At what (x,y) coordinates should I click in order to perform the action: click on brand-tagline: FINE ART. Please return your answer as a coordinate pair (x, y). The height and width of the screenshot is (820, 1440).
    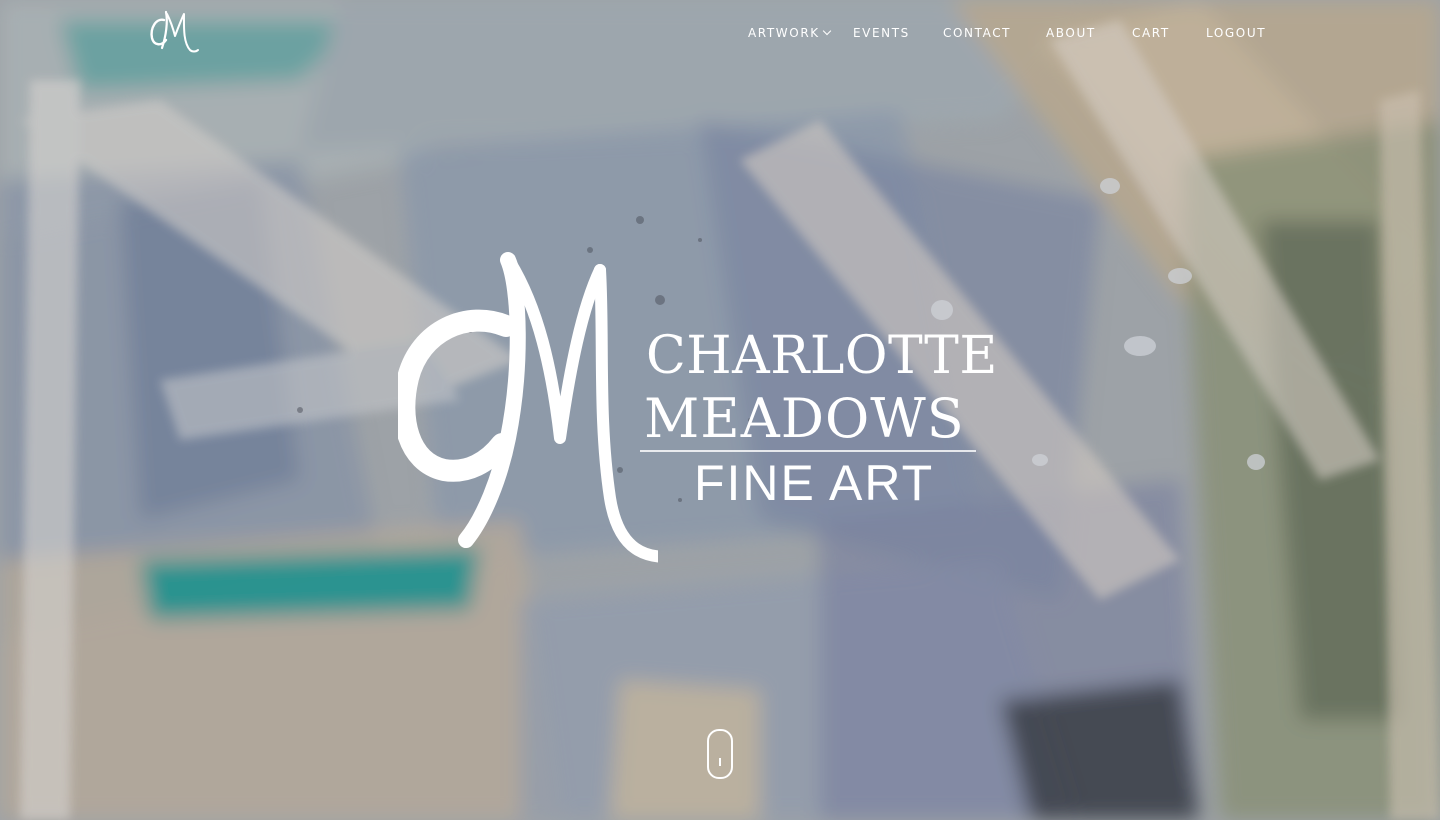
    Looking at the image, I should click on (814, 483).